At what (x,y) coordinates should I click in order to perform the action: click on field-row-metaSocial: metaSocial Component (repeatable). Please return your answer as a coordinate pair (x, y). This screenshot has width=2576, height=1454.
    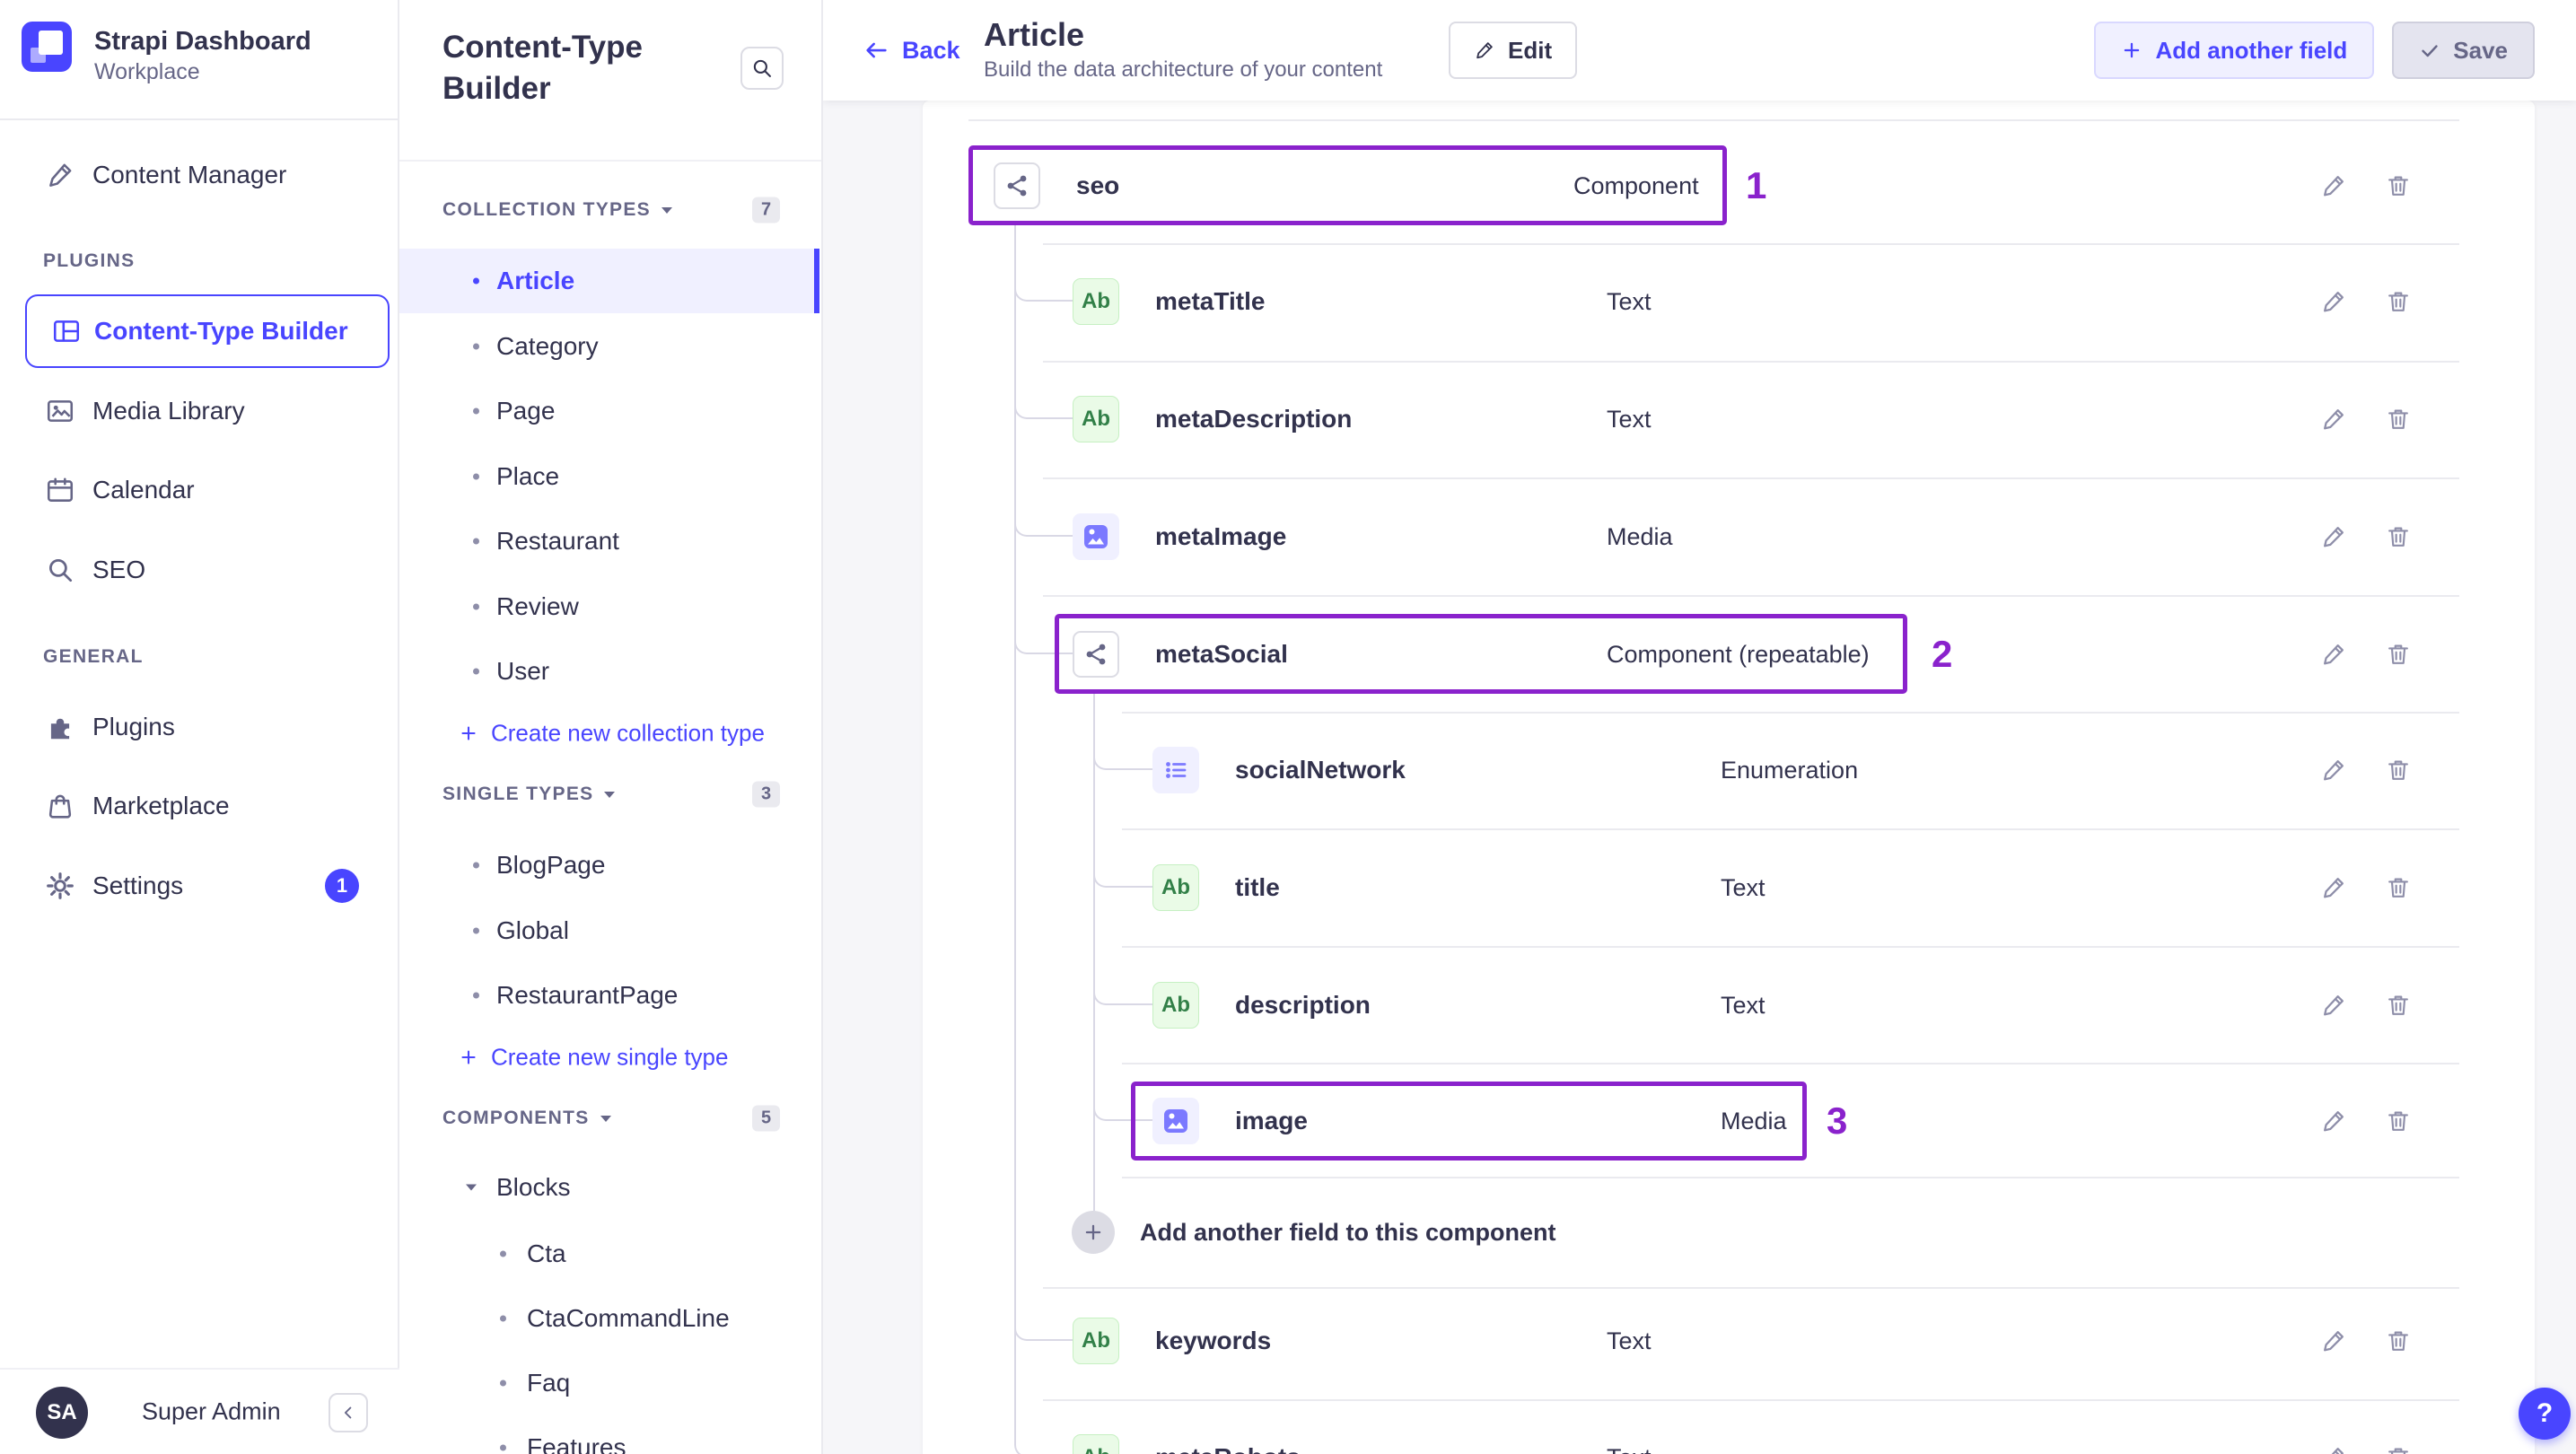
    Looking at the image, I should click on (1729, 654).